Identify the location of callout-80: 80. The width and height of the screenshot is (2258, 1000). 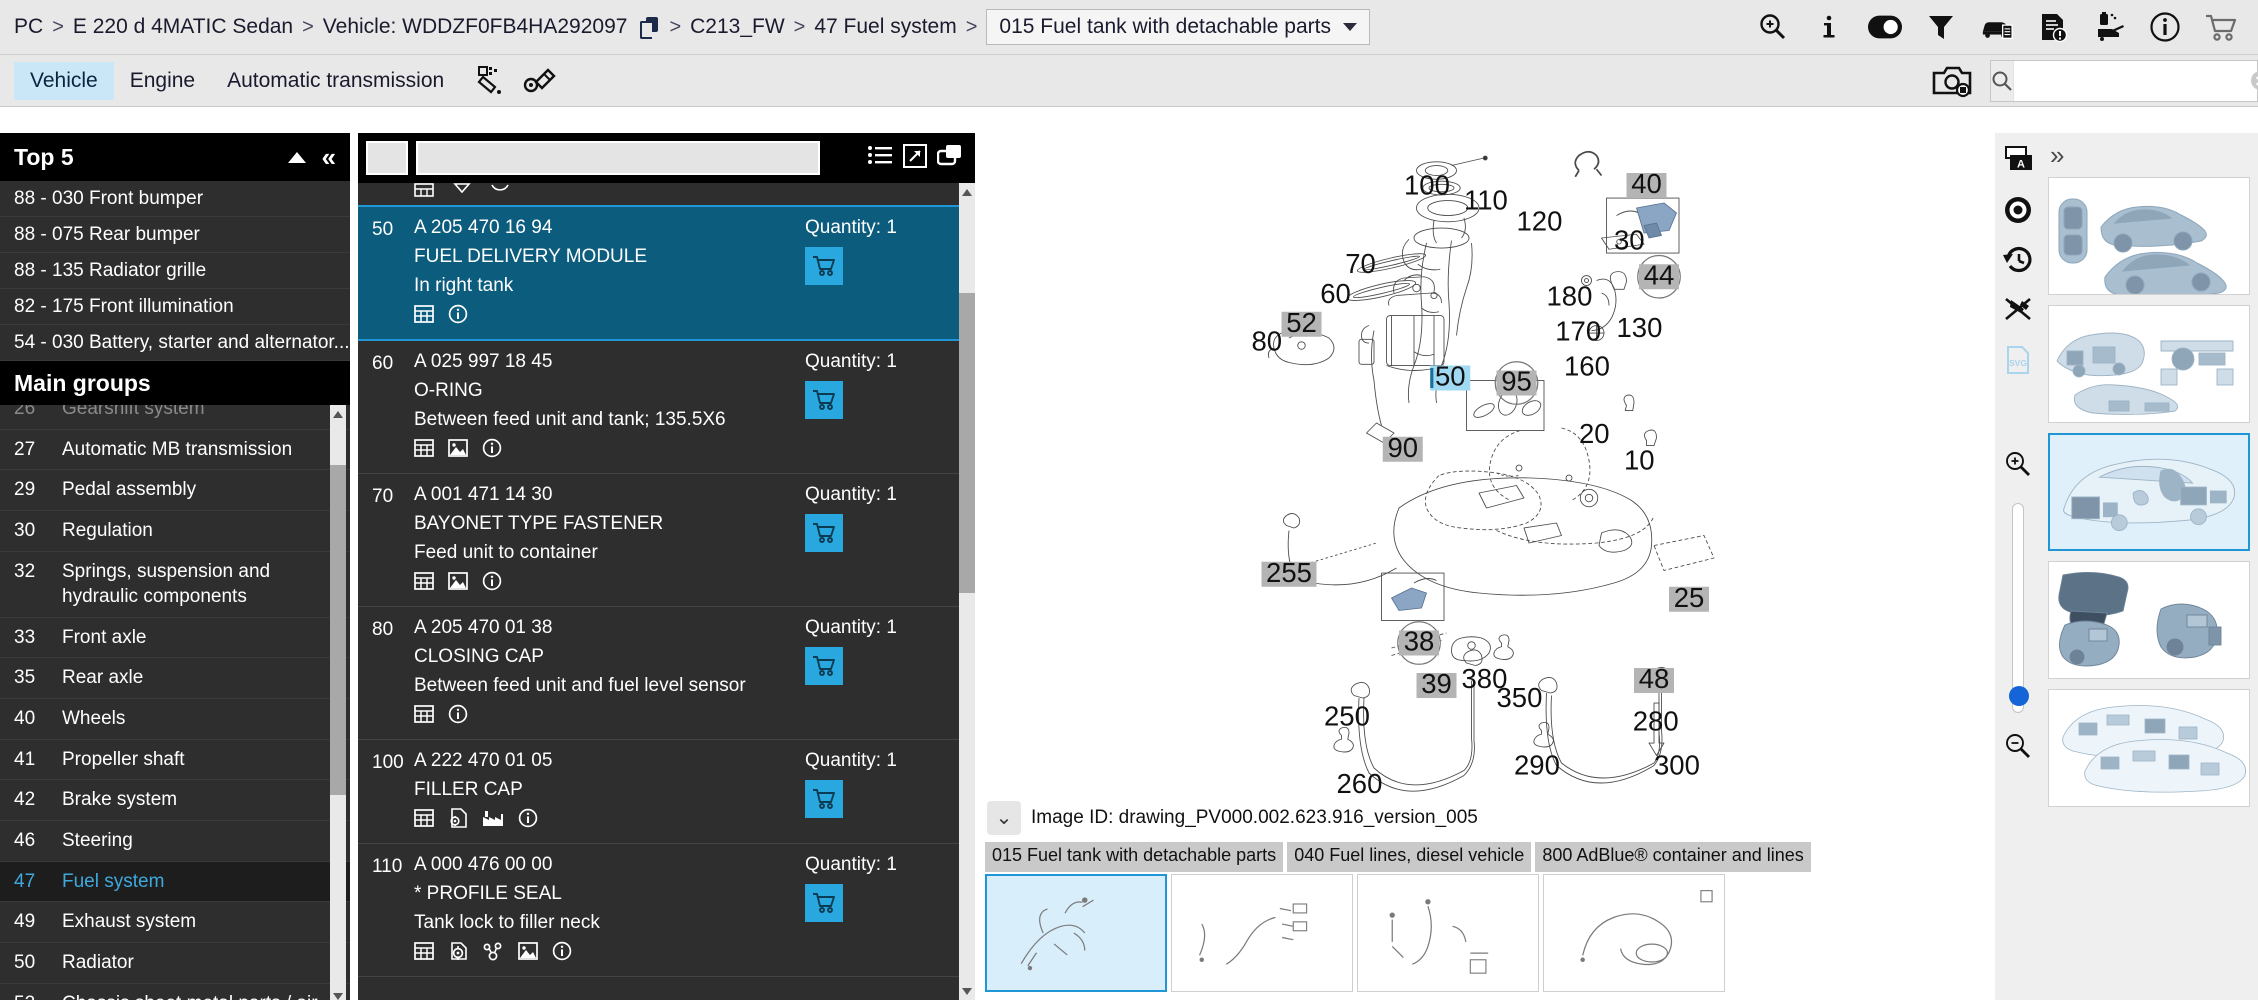
(1267, 341).